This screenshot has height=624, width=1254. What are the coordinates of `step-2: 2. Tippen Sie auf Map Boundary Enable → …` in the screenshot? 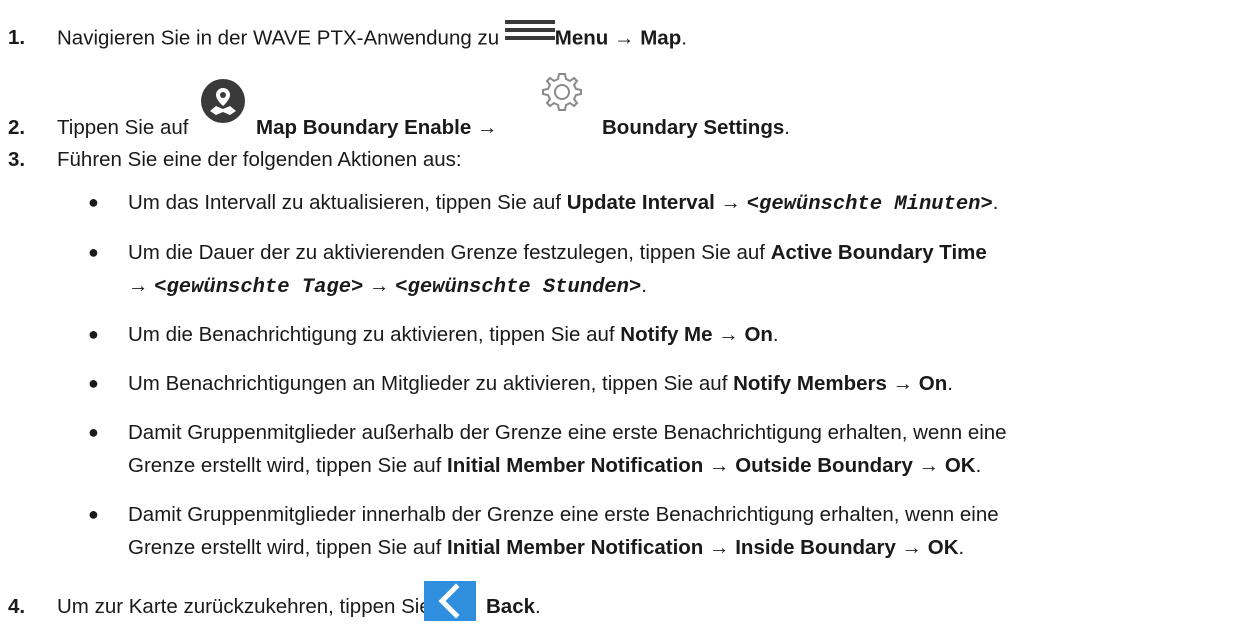 It's located at (627, 103).